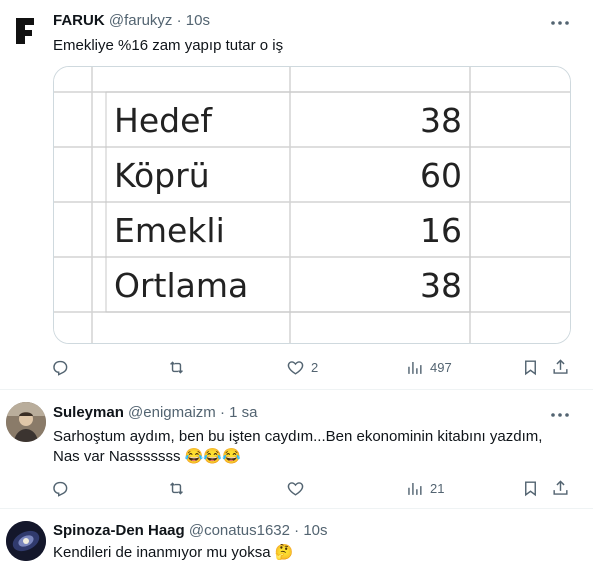 This screenshot has width=593, height=570. I want to click on tweet-1-actions: 2 497, so click(315, 367).